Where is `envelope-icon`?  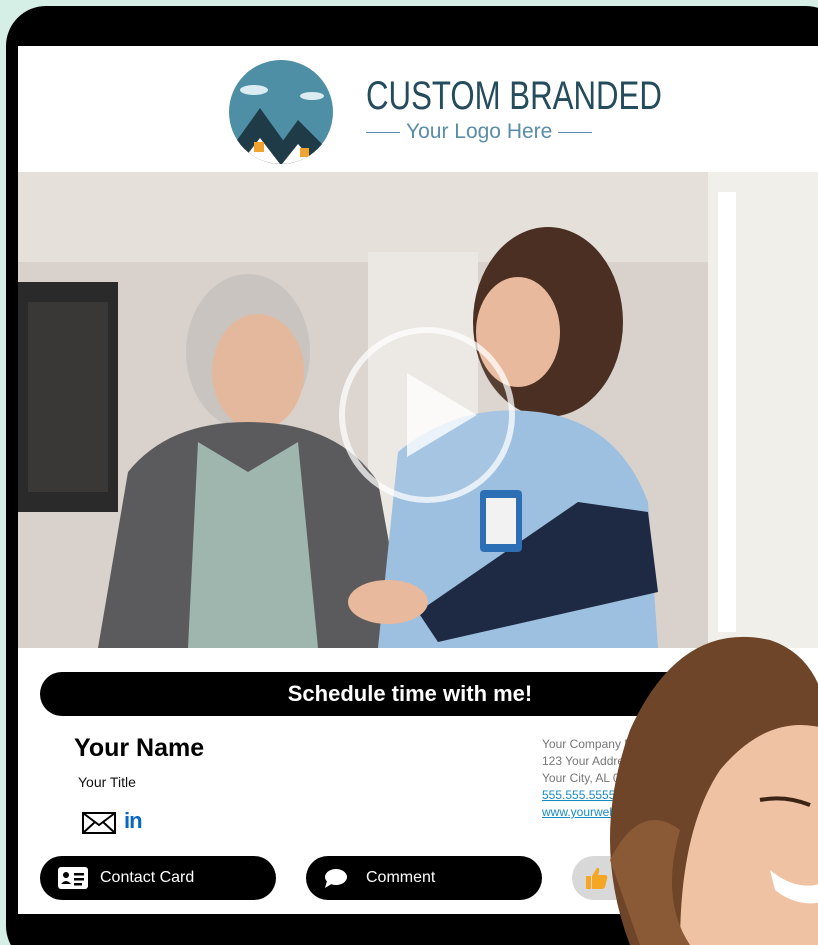
envelope-icon is located at coordinates (99, 823).